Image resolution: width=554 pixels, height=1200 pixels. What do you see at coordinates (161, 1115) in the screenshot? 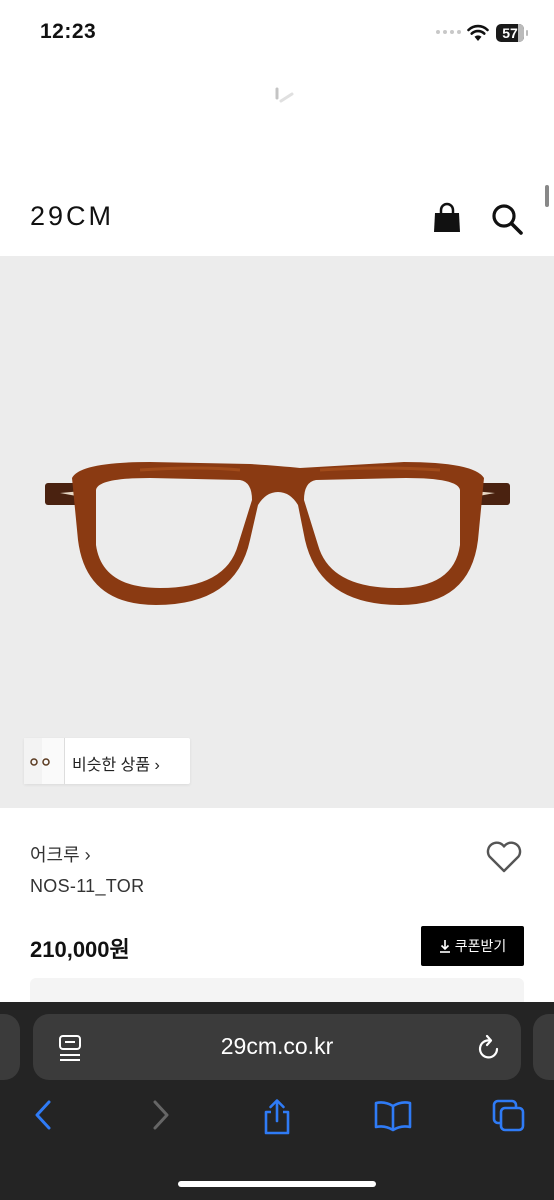
I see `forward-icon` at bounding box center [161, 1115].